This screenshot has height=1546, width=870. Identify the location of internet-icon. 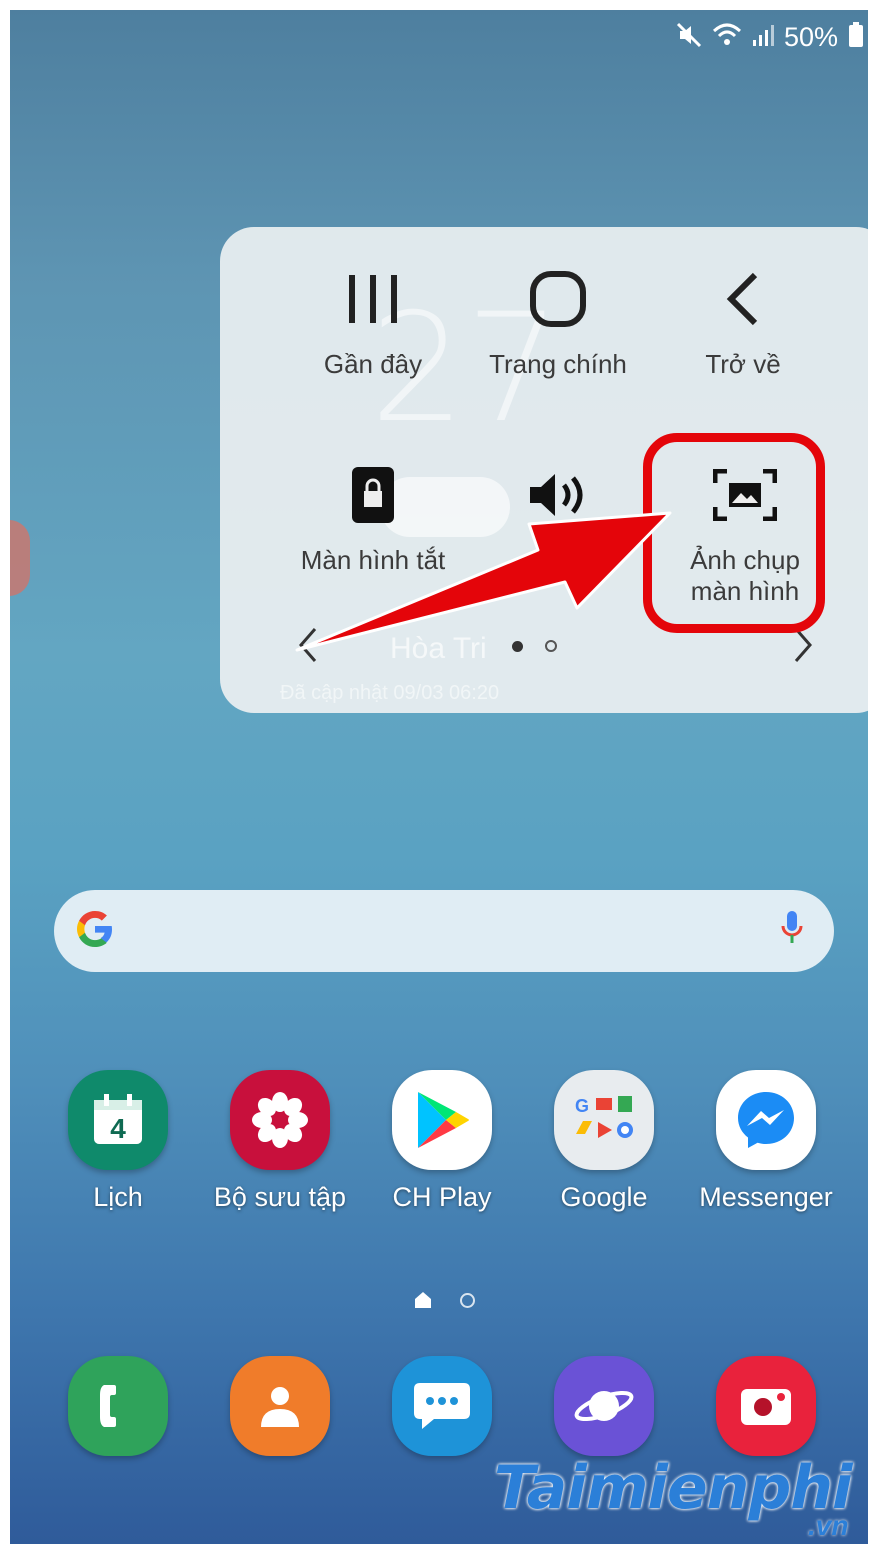
(604, 1406).